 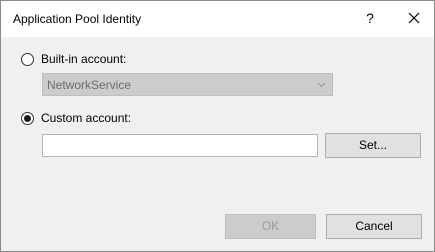 I want to click on builtin-account-combobox: NetworkService, so click(x=187, y=84).